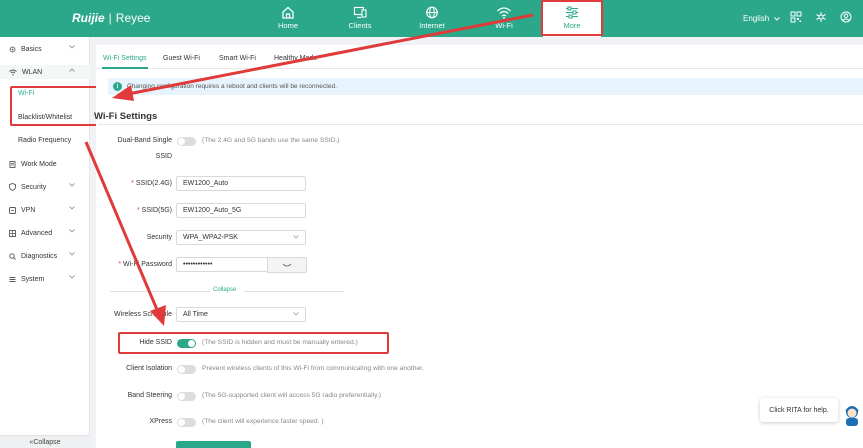 This screenshot has height=448, width=863. Describe the element at coordinates (39, 256) in the screenshot. I see `sidebar-item-label: Diagnostics` at that location.